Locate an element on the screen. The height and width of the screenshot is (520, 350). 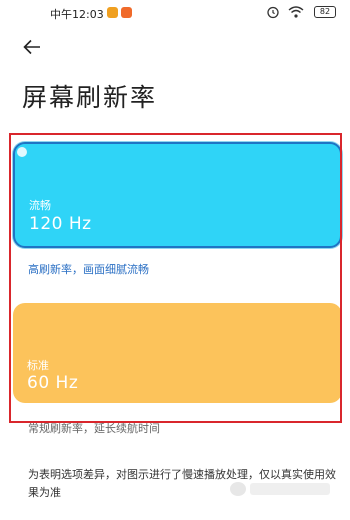
back-arrow-icon is located at coordinates (31, 47).